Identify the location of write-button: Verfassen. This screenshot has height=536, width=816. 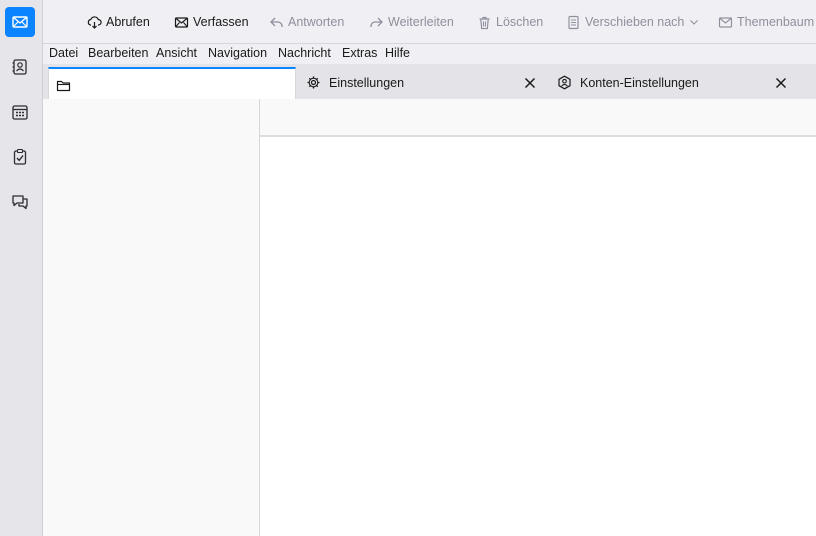
(211, 22).